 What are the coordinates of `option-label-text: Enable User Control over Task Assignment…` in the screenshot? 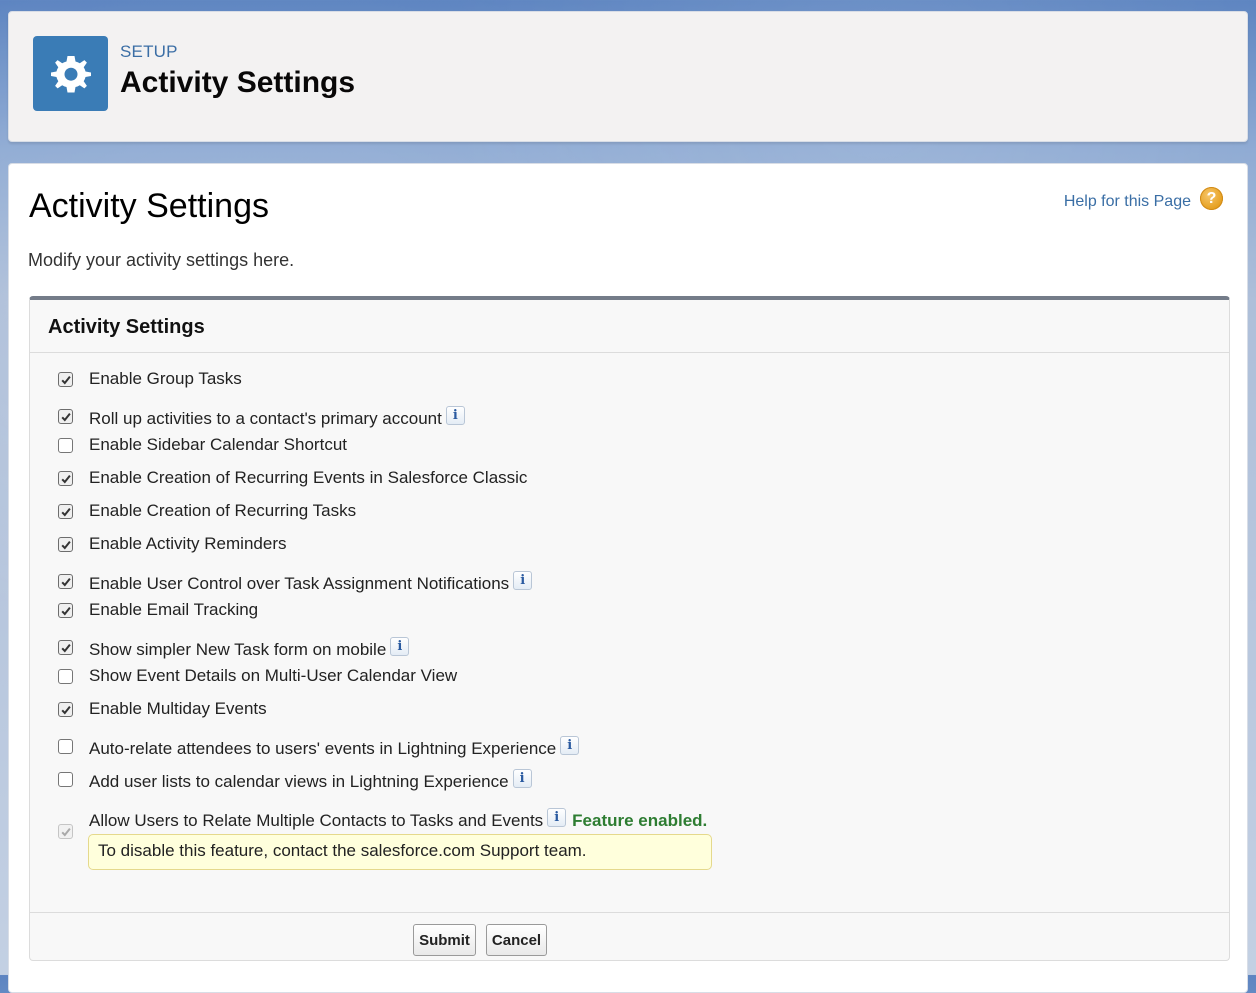 It's located at (299, 583).